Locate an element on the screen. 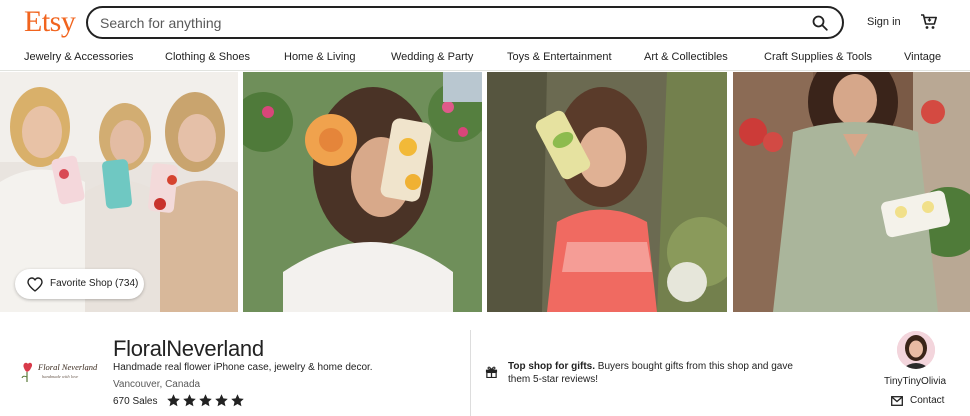 This screenshot has width=970, height=416. shop-logo-subtext: handmade with love is located at coordinates (60, 376).